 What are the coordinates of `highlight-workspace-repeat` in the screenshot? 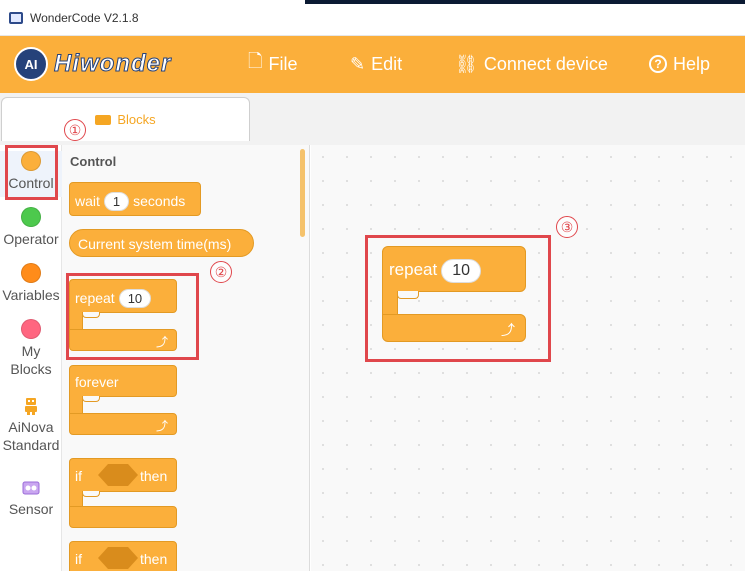 It's located at (458, 298).